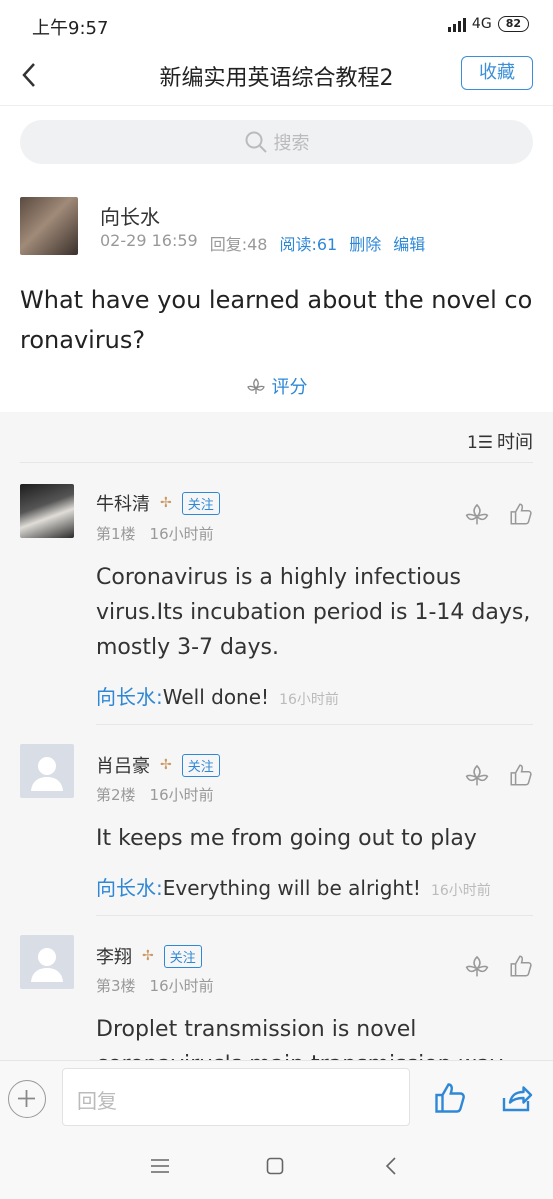  Describe the element at coordinates (123, 765) in the screenshot. I see `comment-author: 肖吕豪` at that location.